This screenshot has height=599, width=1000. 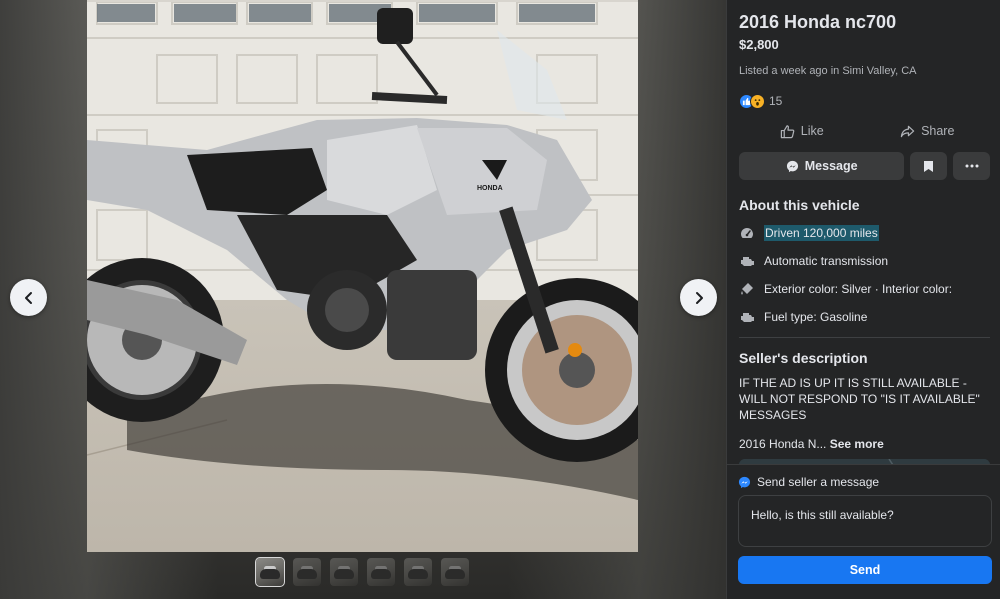 I want to click on engagement-actions: Like Share, so click(x=864, y=131).